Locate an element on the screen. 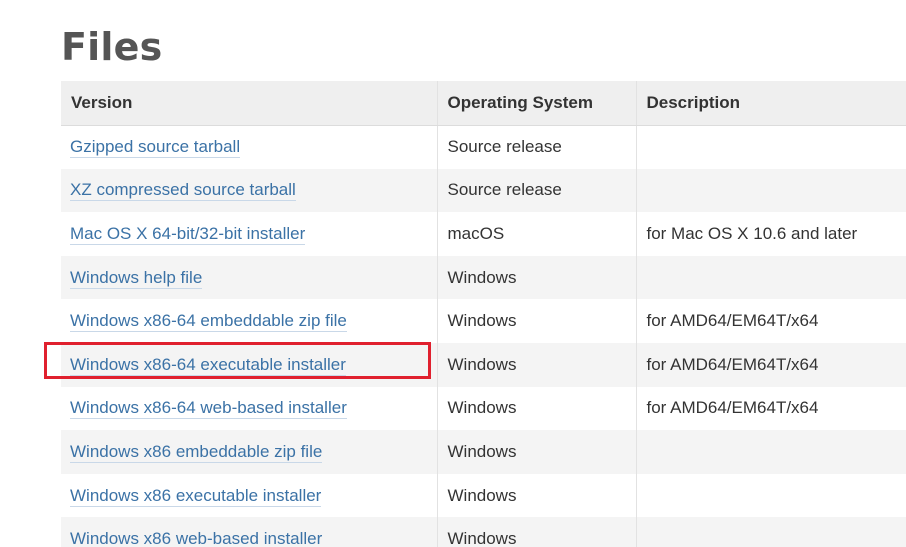 The image size is (906, 547). table-row: Windows x86 executable installer Windows is located at coordinates (483, 495).